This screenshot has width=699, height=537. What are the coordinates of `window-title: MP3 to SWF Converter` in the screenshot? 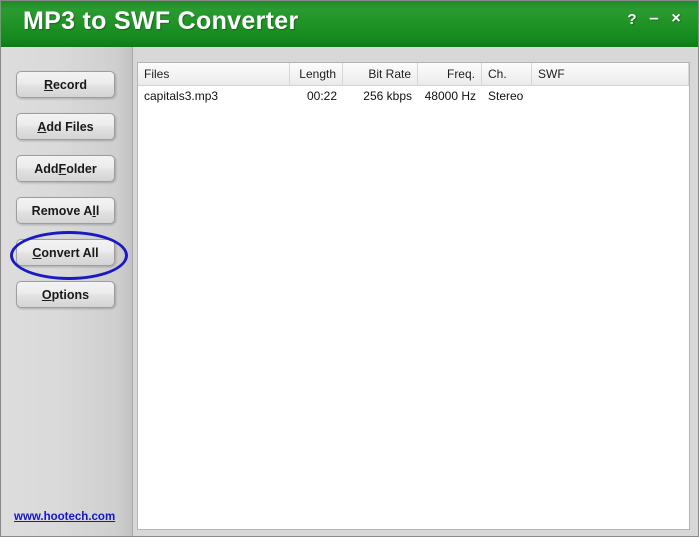 It's located at (161, 21).